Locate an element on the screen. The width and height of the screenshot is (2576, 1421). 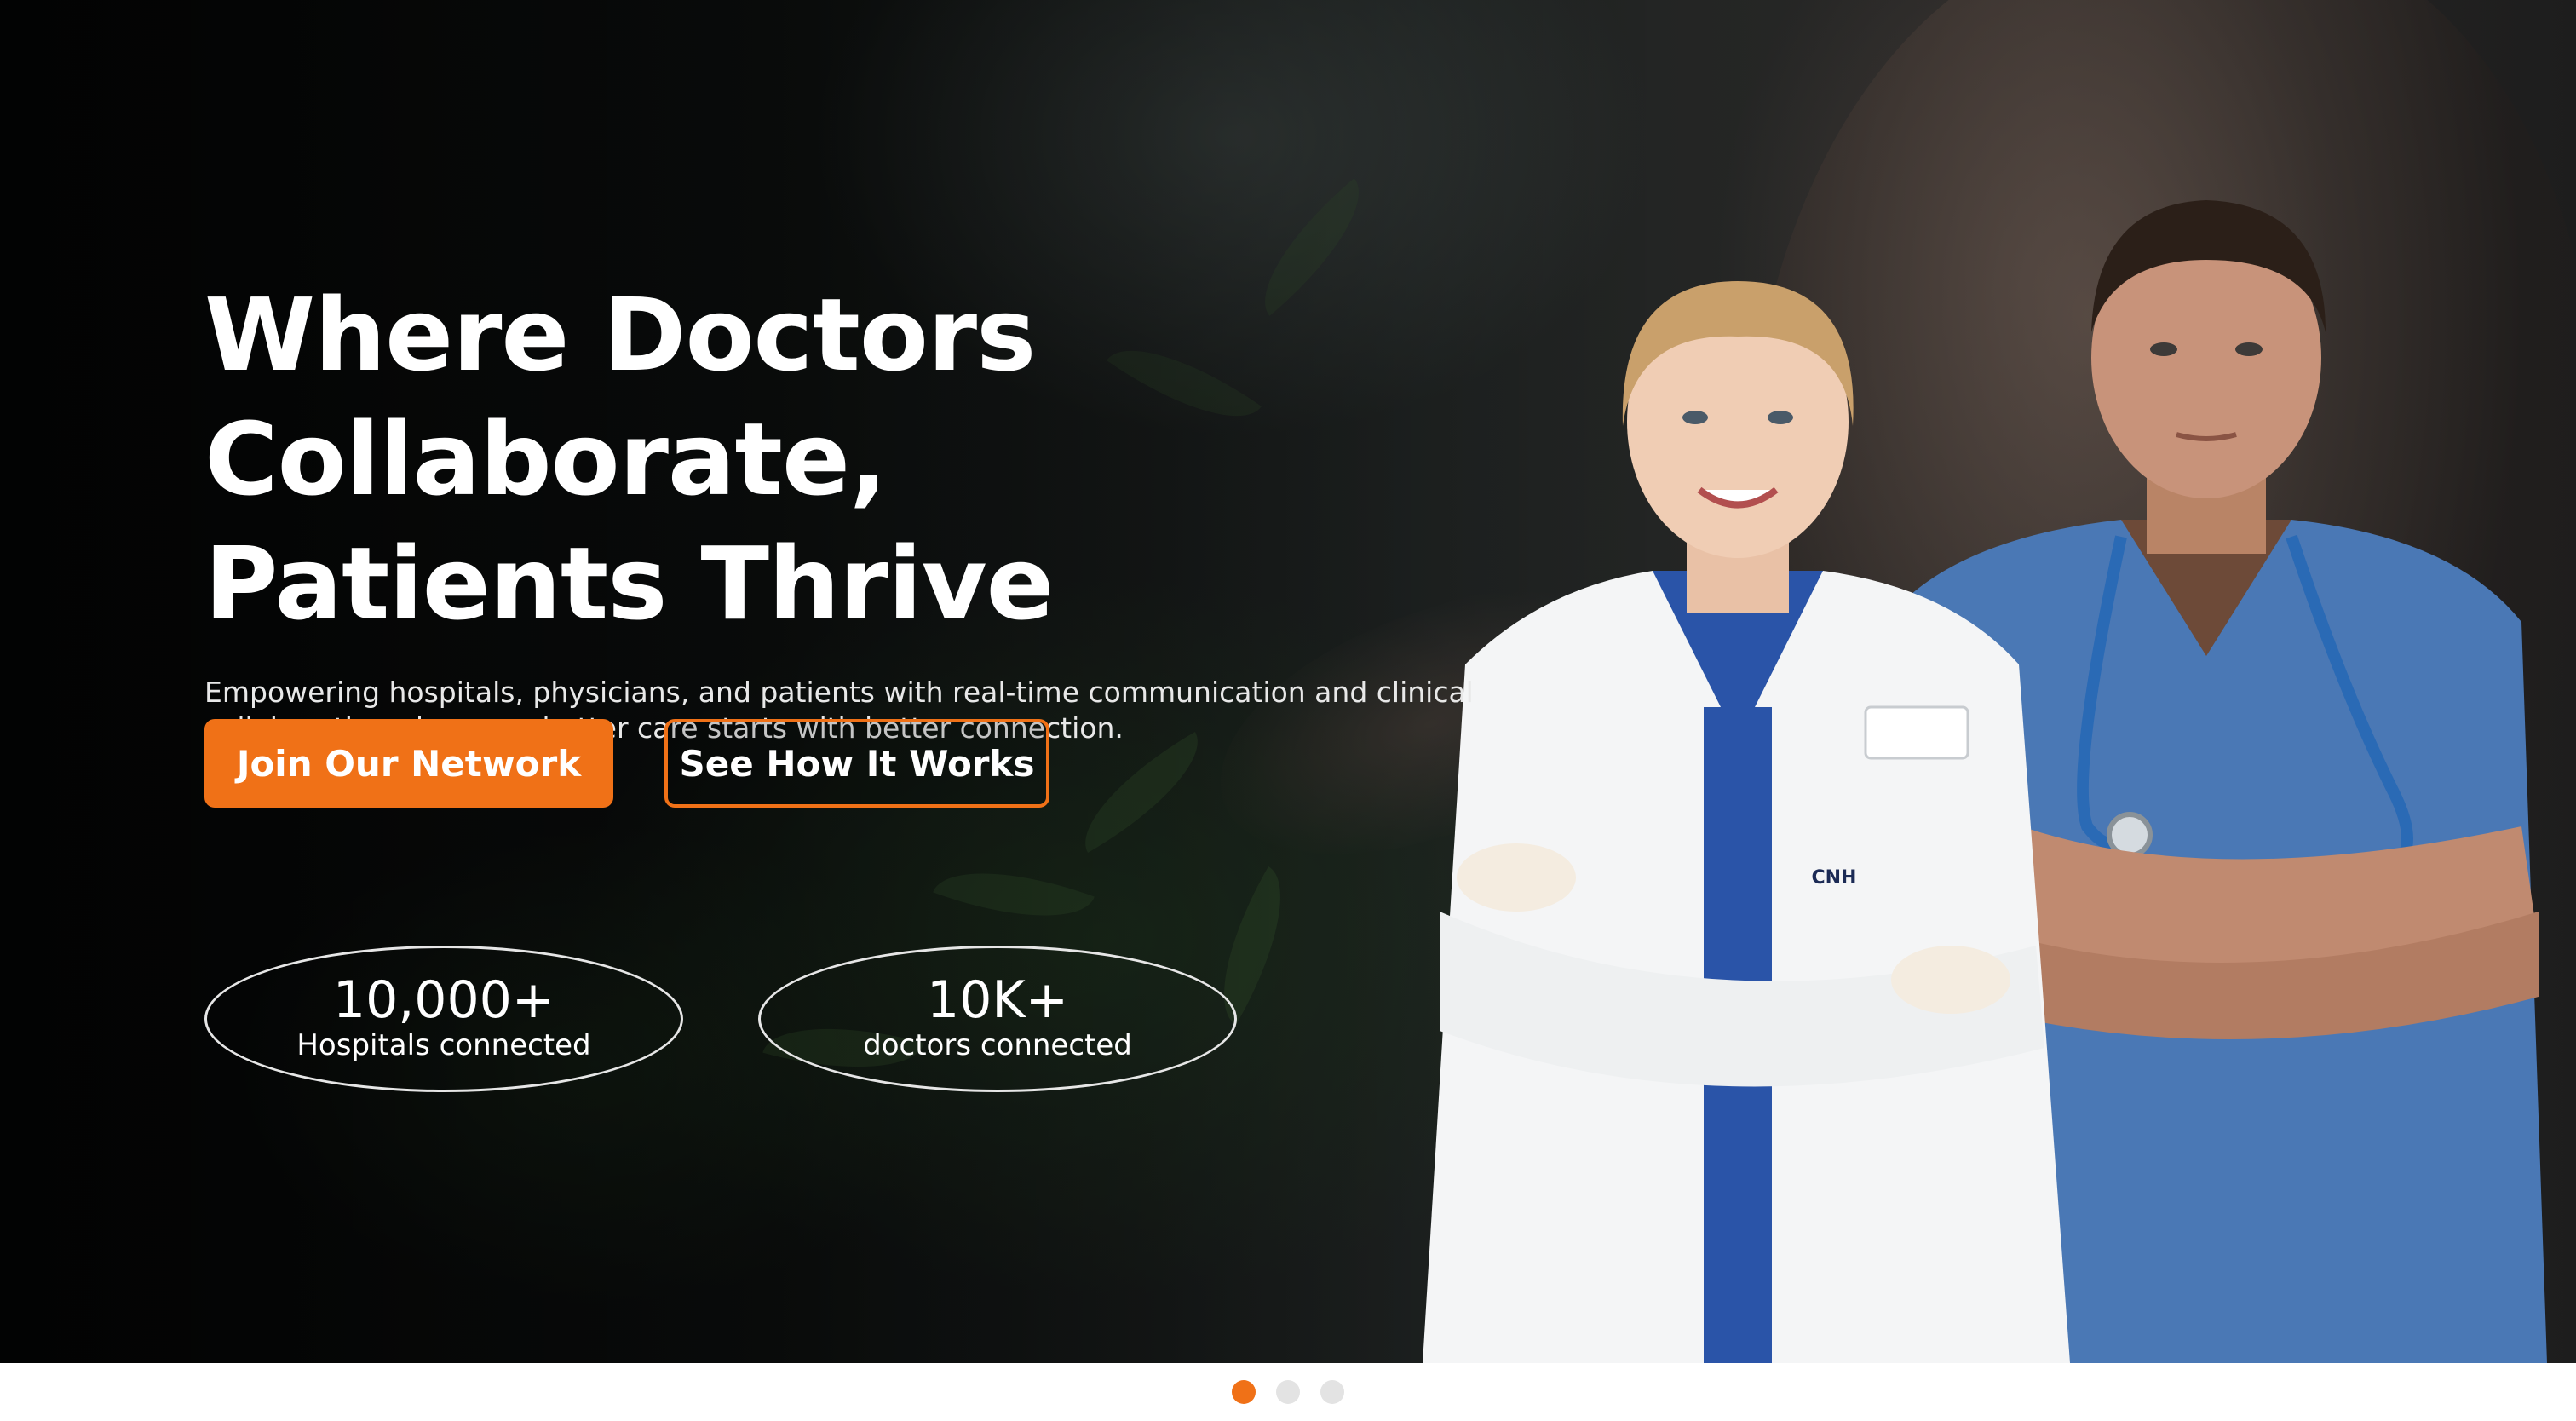
carousel-pagination is located at coordinates (1288, 1392).